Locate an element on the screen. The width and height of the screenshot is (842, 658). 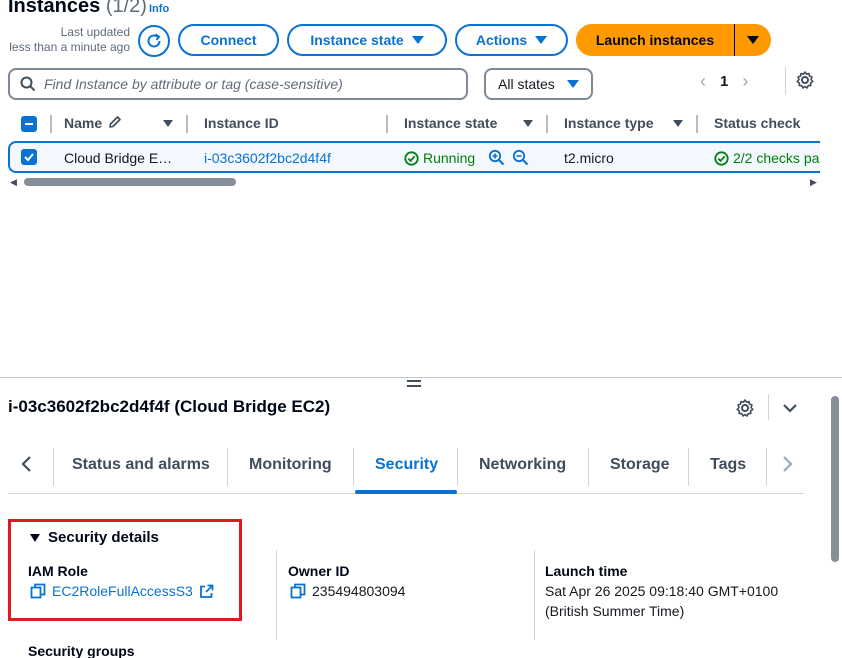
chevron-right-icon is located at coordinates (788, 464).